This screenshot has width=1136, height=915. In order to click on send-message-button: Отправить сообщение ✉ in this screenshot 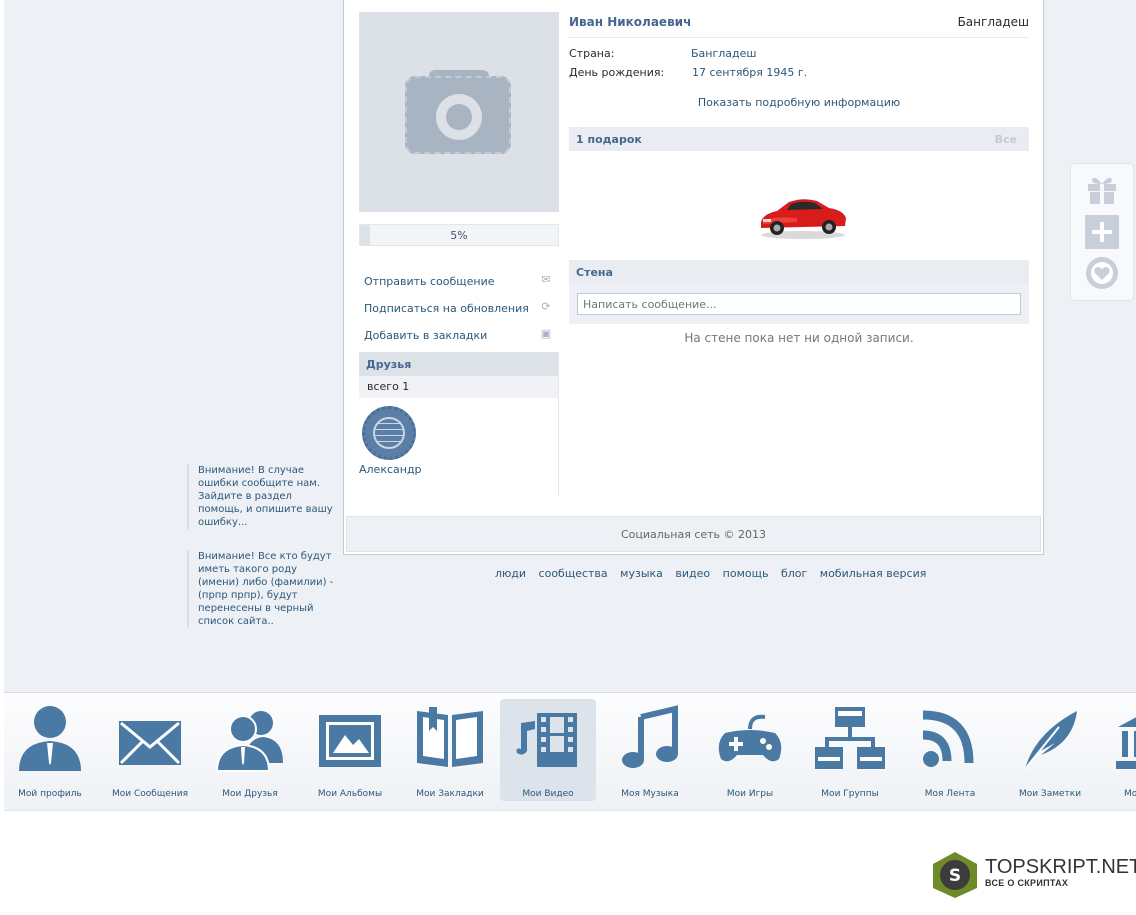, I will do `click(459, 283)`.